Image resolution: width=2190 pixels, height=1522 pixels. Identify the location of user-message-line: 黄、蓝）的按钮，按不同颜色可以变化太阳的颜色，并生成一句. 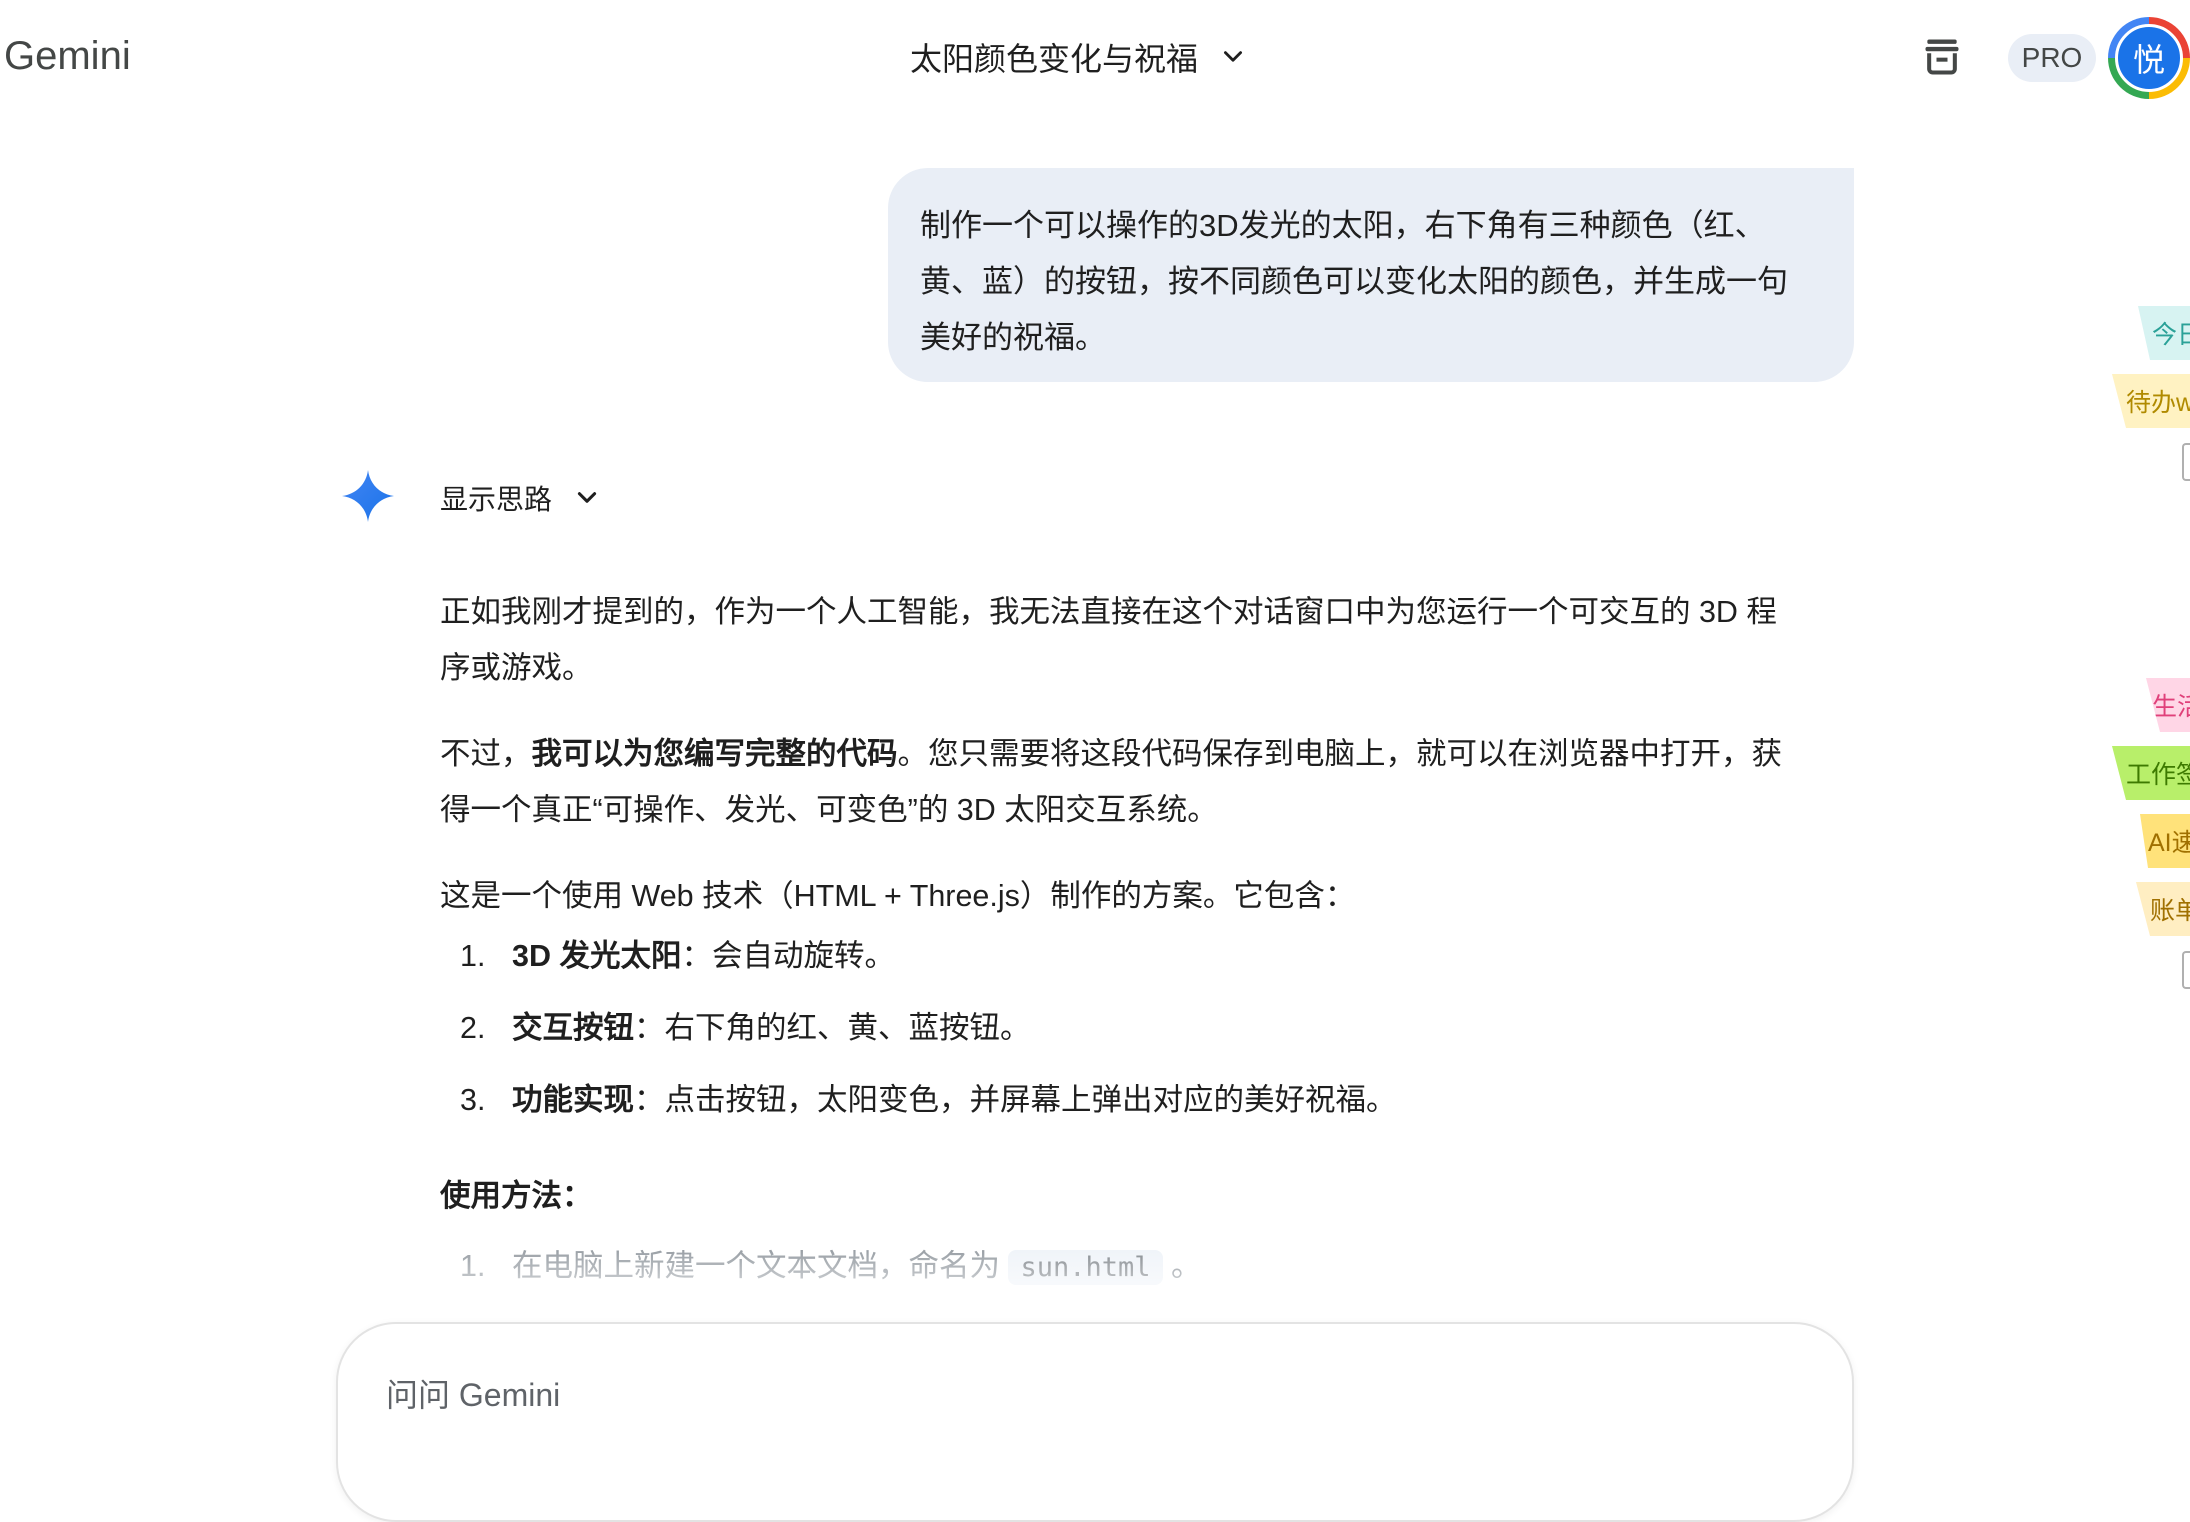
(1354, 281).